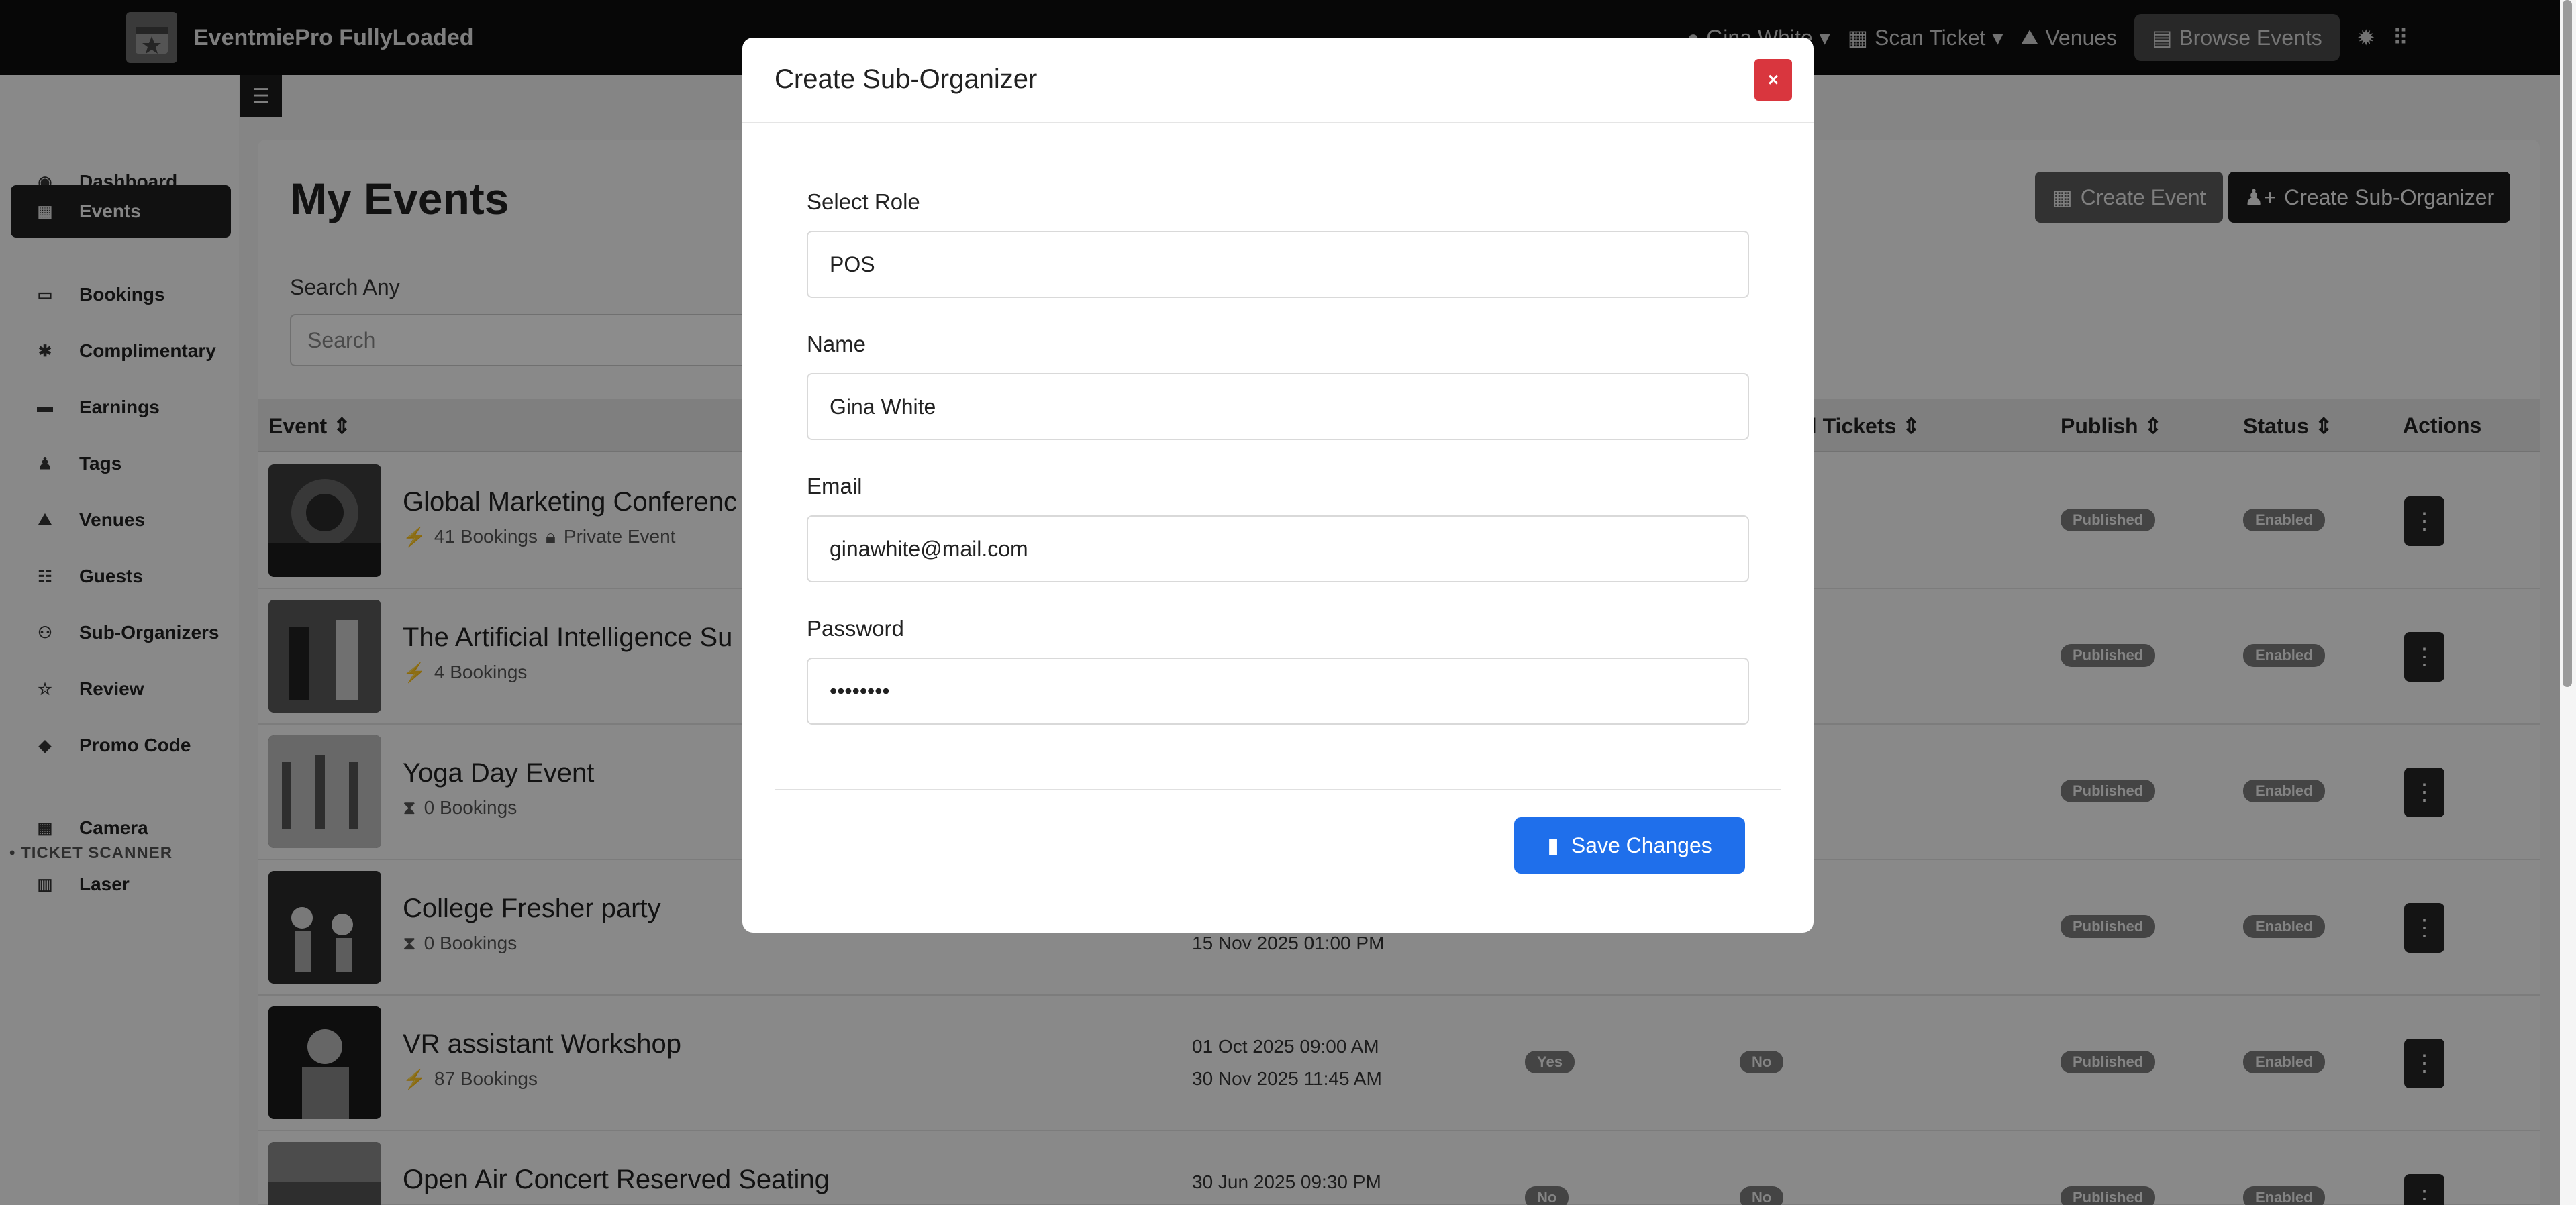 This screenshot has height=1205, width=2576. What do you see at coordinates (2567, 343) in the screenshot?
I see `scrollbar-thumb` at bounding box center [2567, 343].